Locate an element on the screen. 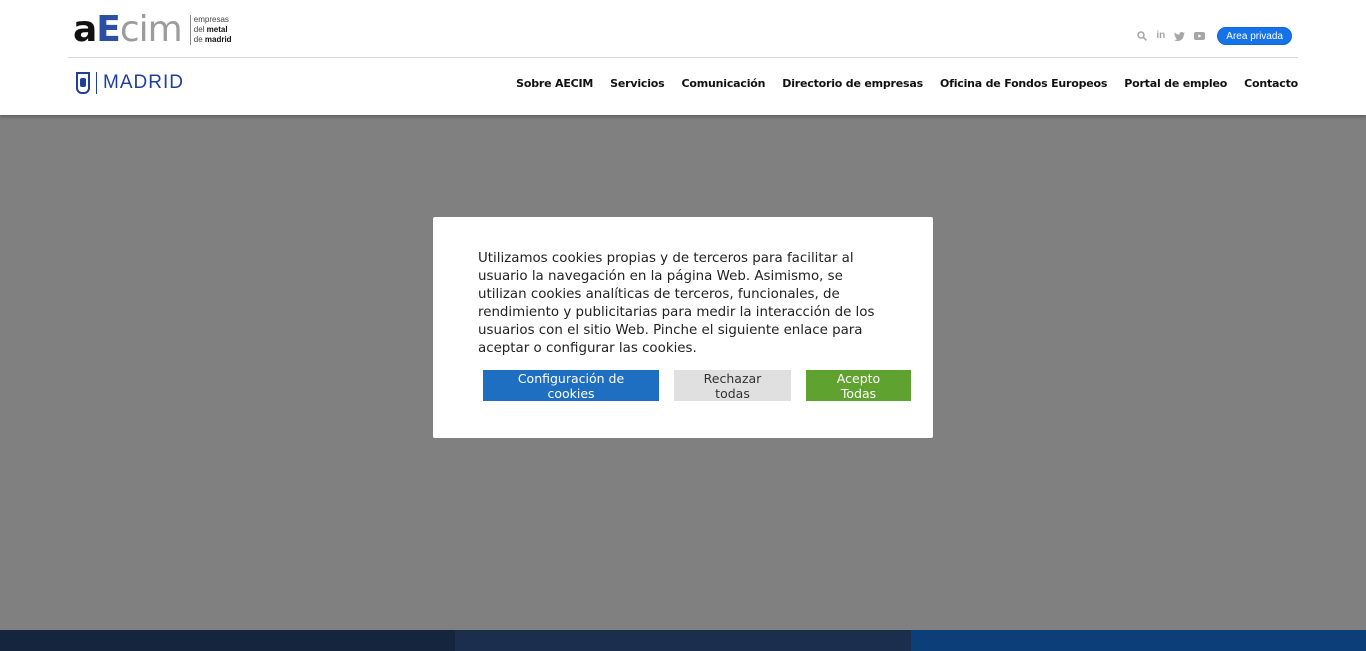 This screenshot has width=1366, height=651. madrid-text: MADRID is located at coordinates (143, 82).